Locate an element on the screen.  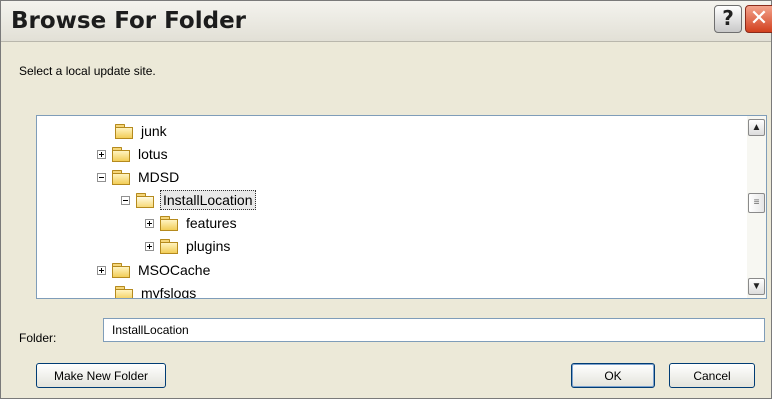
folder-field-label: Folder: is located at coordinates (38, 338).